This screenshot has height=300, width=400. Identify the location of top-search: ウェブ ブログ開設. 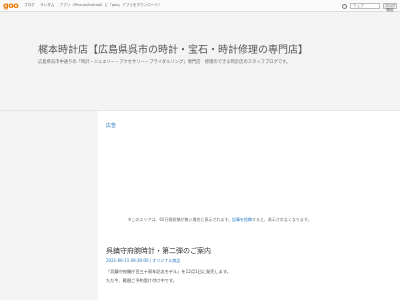
(369, 7).